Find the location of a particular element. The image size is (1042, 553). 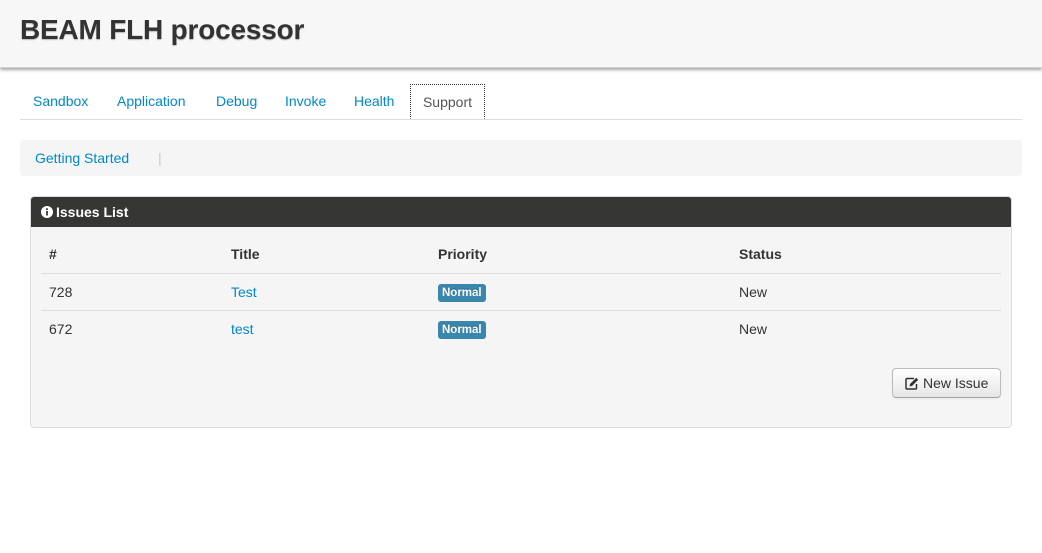

issue-title-link: Test is located at coordinates (244, 292).